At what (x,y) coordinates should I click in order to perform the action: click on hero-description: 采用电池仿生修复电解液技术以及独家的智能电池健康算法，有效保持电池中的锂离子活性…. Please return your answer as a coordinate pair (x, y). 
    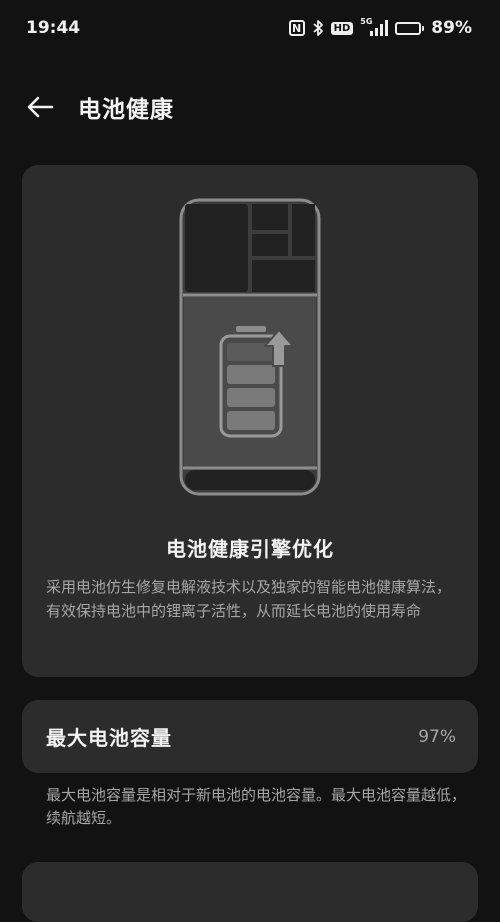
    Looking at the image, I should click on (249, 599).